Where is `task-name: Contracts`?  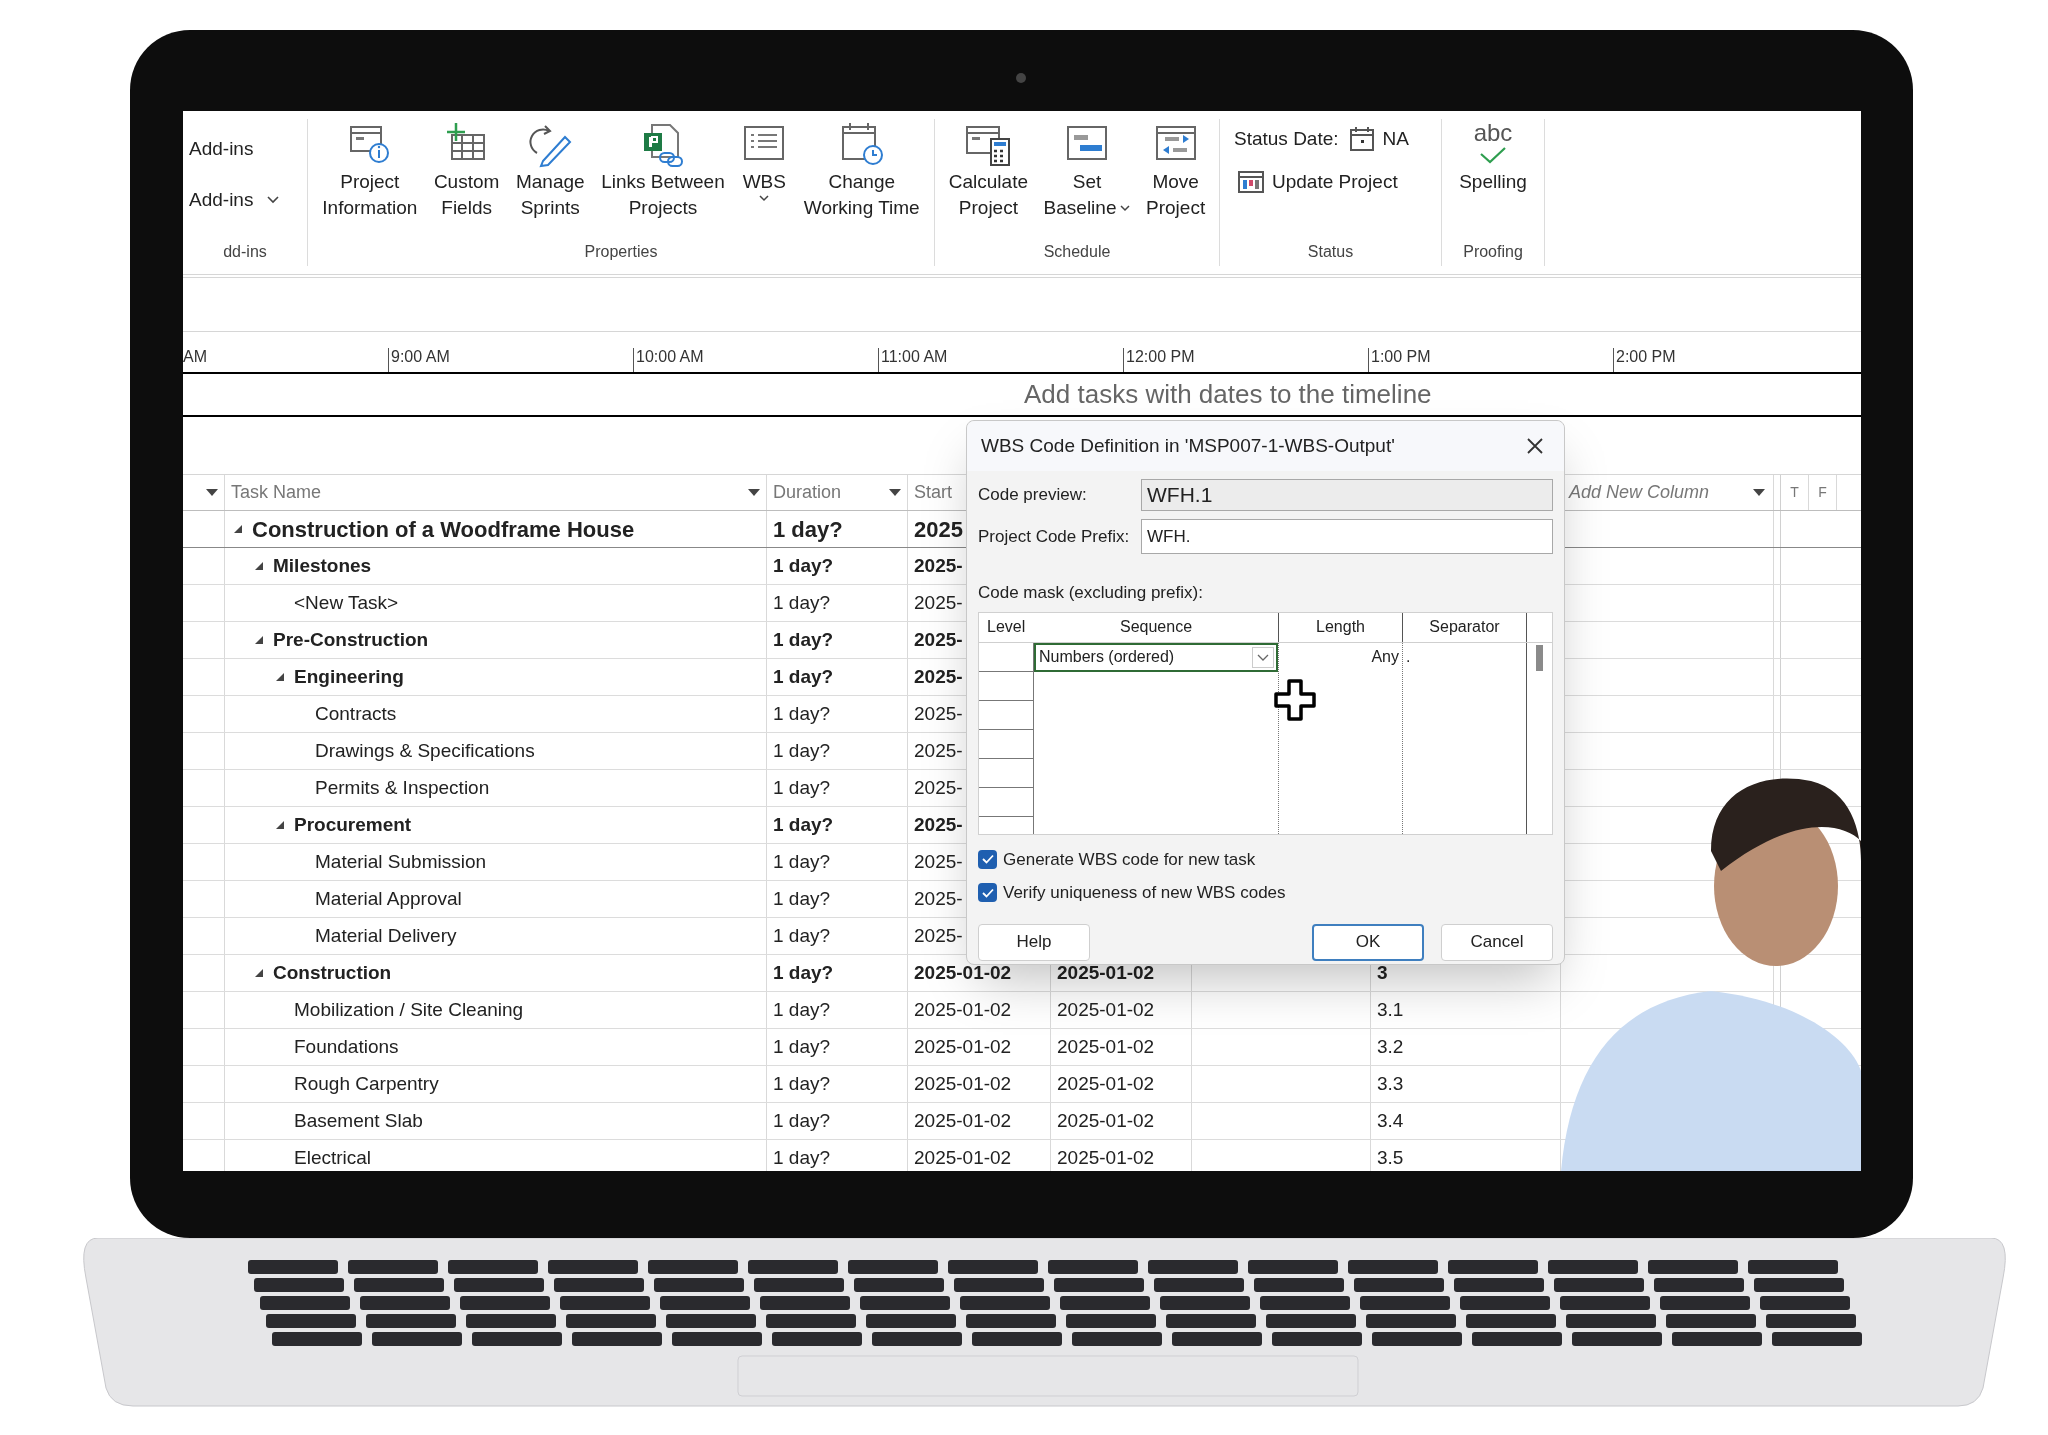
task-name: Contracts is located at coordinates (356, 713).